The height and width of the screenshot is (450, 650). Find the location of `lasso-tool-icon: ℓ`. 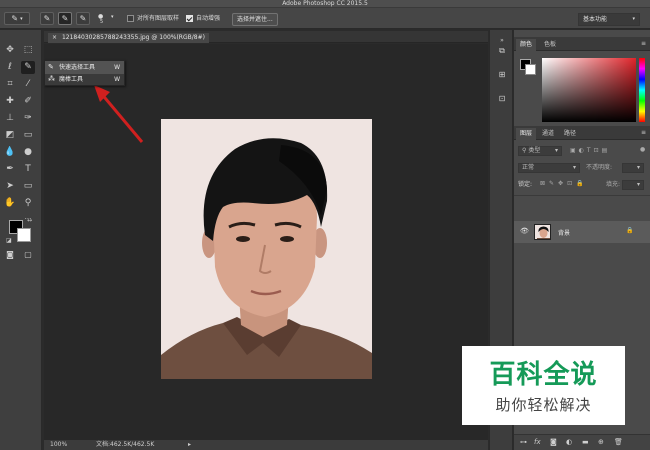

lasso-tool-icon: ℓ is located at coordinates (10, 67).